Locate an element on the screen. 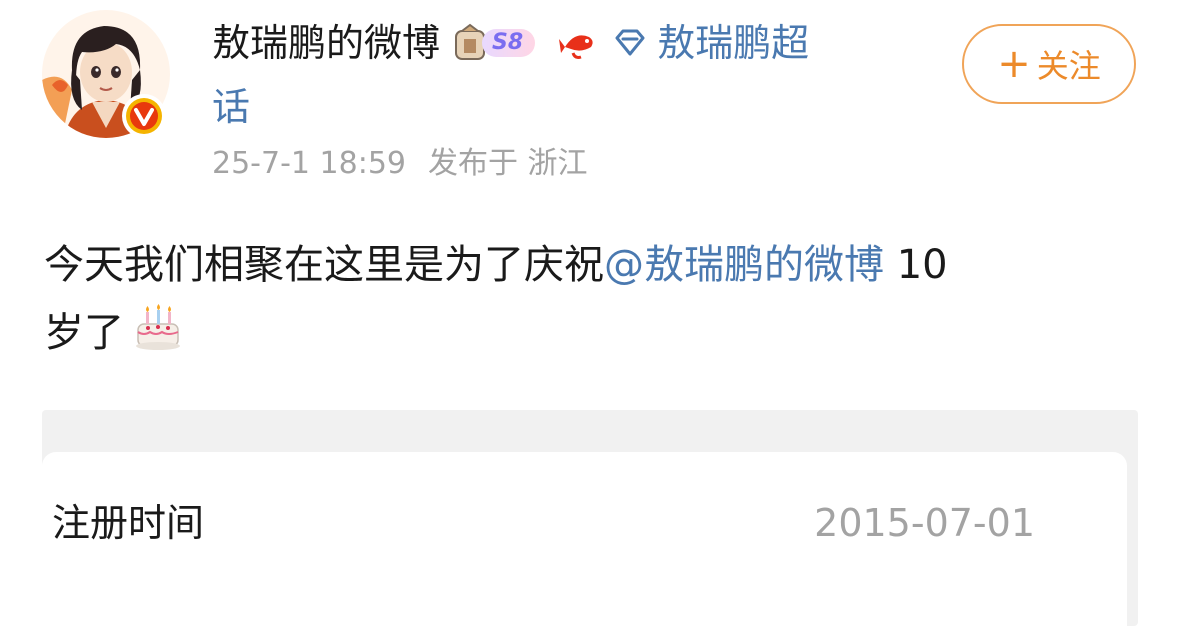 The width and height of the screenshot is (1179, 626). level-label: S8 is located at coordinates (509, 43).